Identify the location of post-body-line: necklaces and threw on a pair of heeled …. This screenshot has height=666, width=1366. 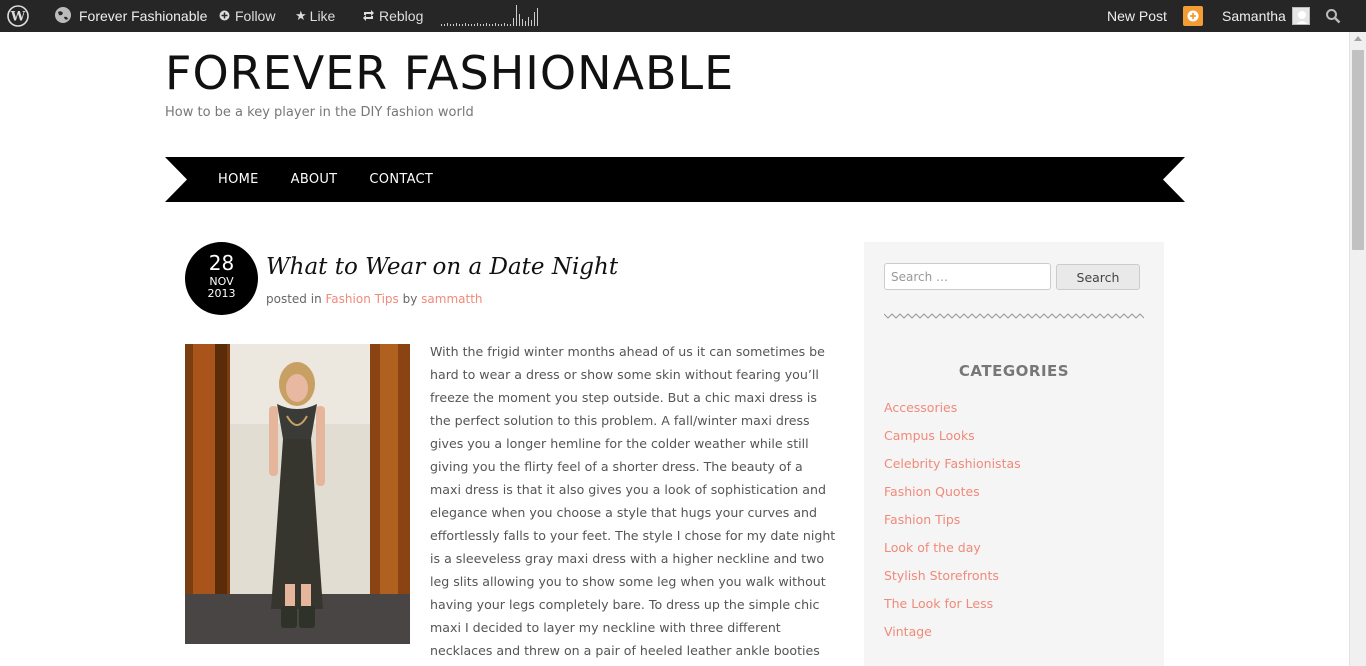
(625, 650).